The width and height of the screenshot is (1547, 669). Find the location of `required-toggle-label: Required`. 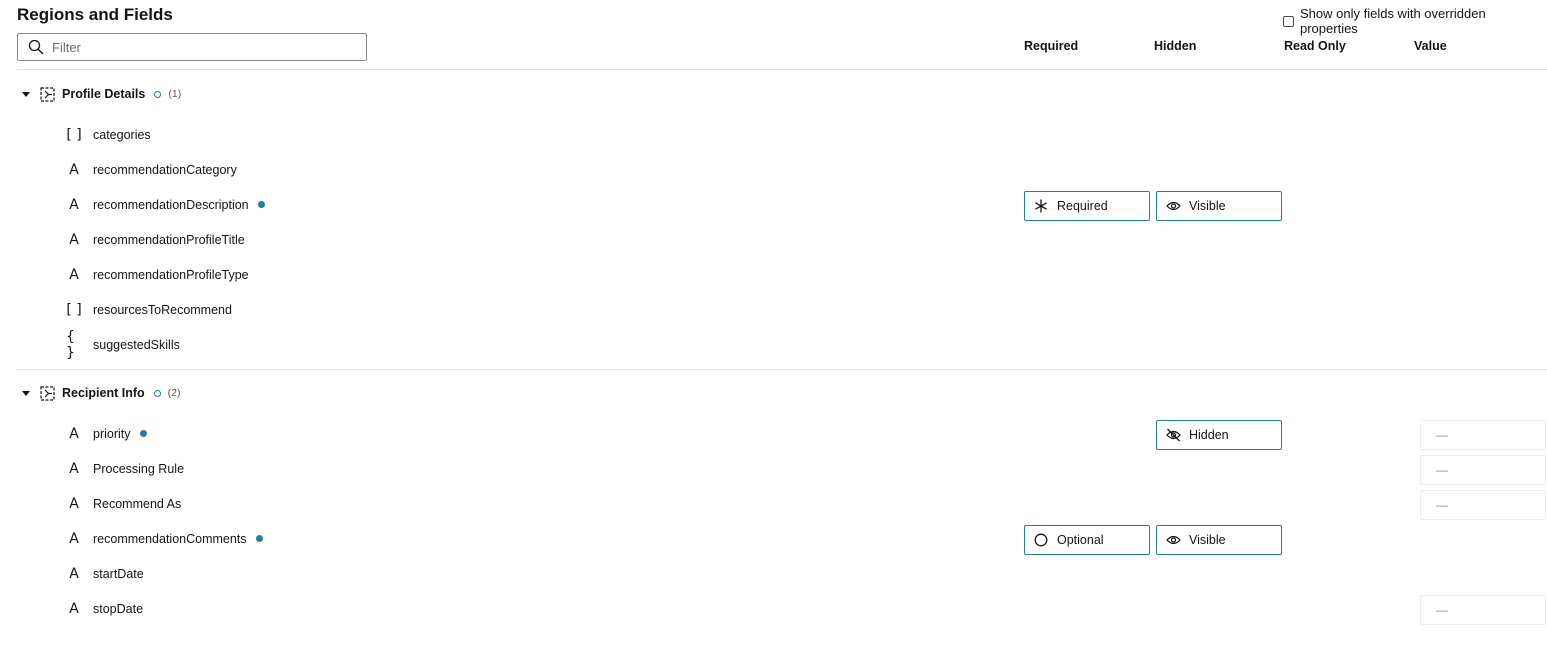

required-toggle-label: Required is located at coordinates (1082, 206).